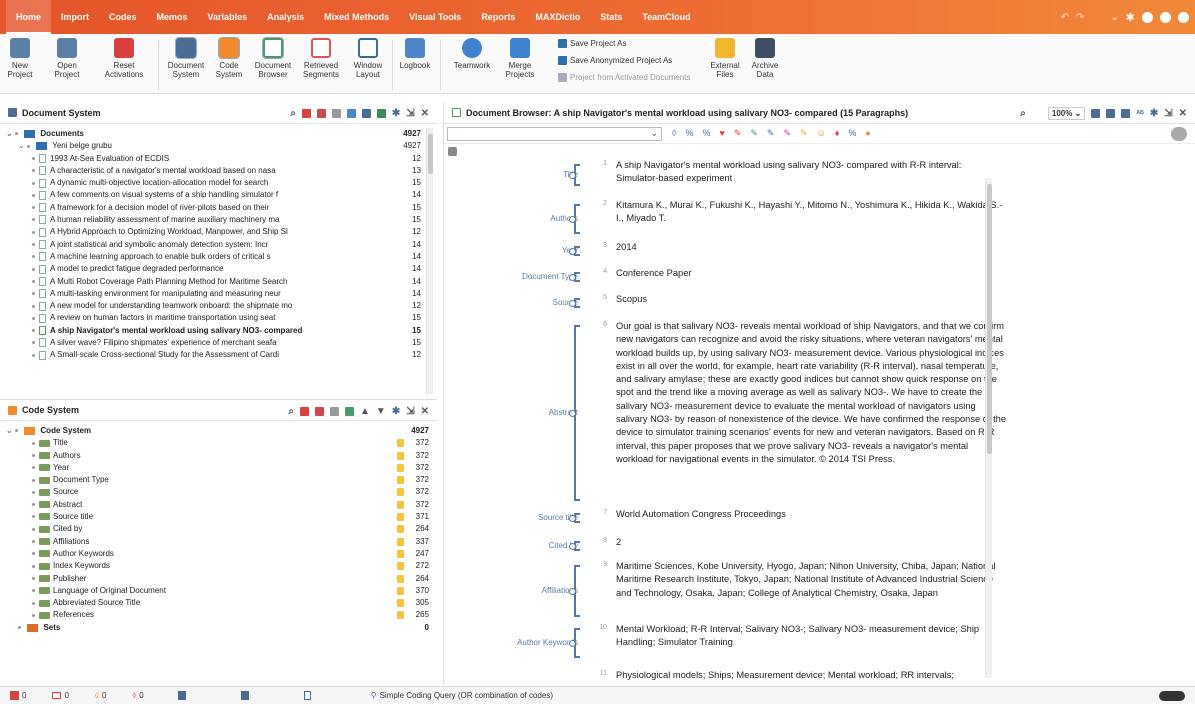  What do you see at coordinates (221, 603) in the screenshot?
I see `code-row: Abbreviated Source Title 305` at bounding box center [221, 603].